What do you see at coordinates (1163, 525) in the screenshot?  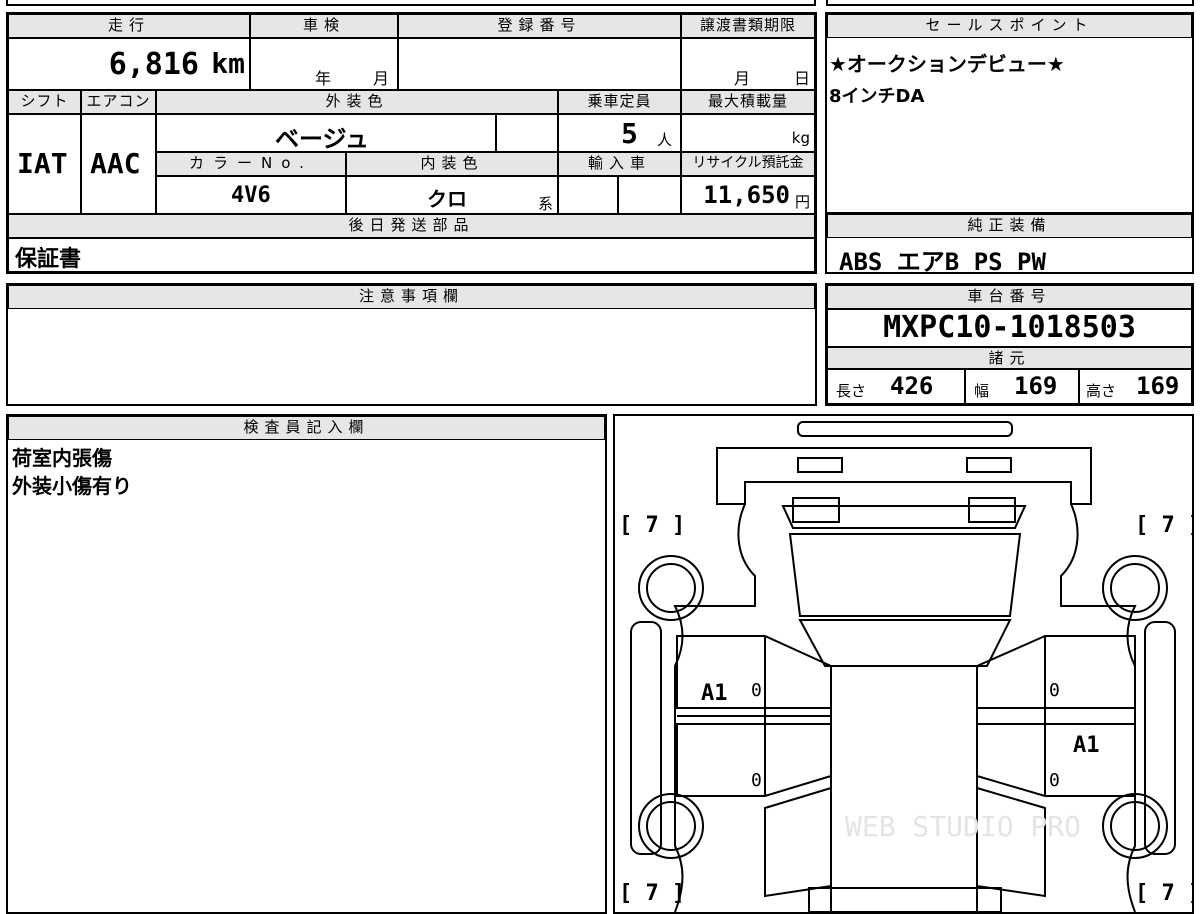 I see `tire-label-front-right: [ 7 ]` at bounding box center [1163, 525].